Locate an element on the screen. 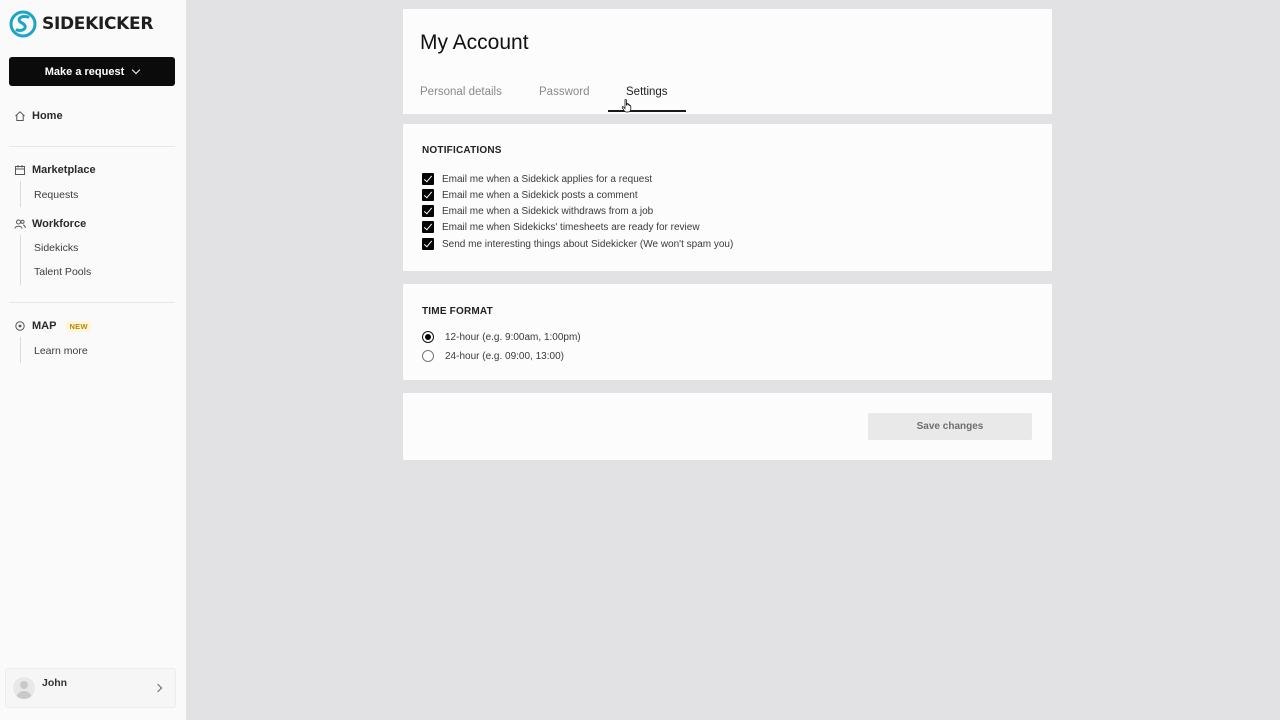 This screenshot has height=720, width=1280. brand-name: SIDEKICKER is located at coordinates (98, 24).